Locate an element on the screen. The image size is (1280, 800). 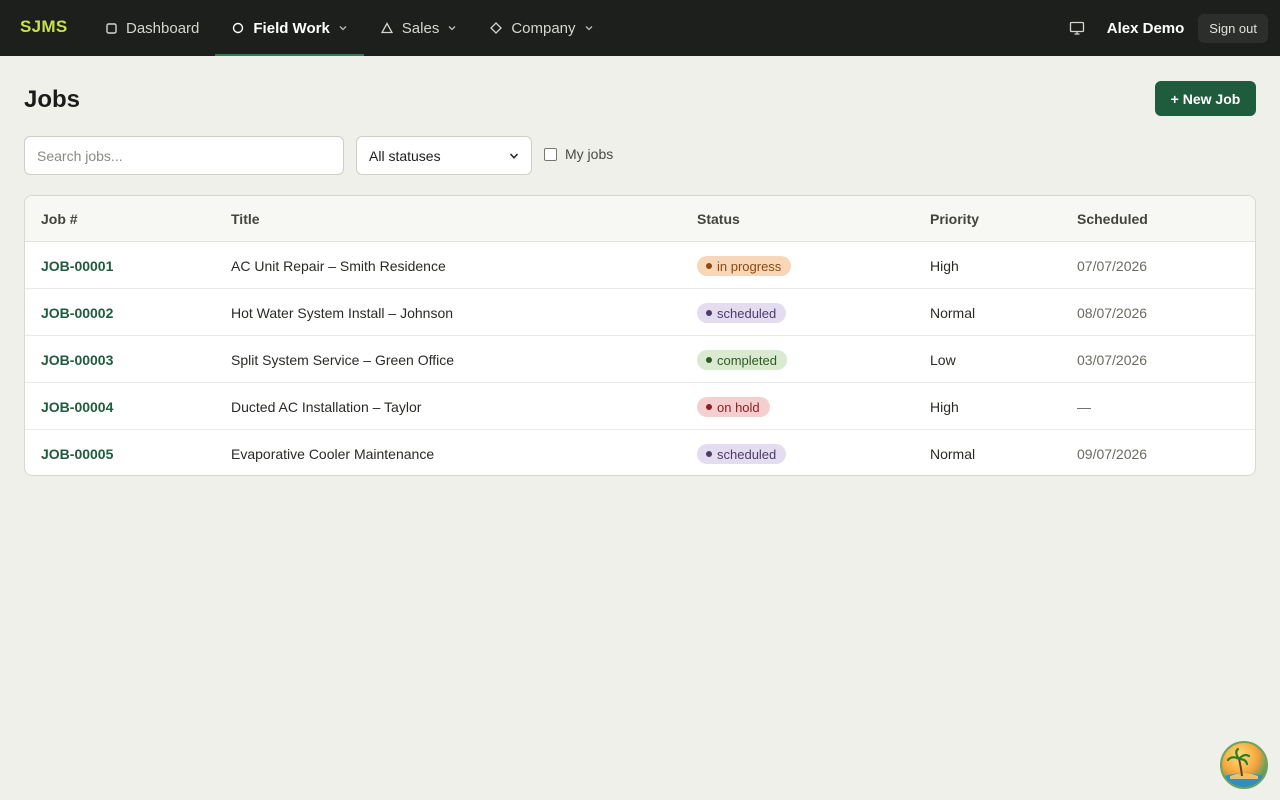
nav-item-company: Company is located at coordinates (541, 28).